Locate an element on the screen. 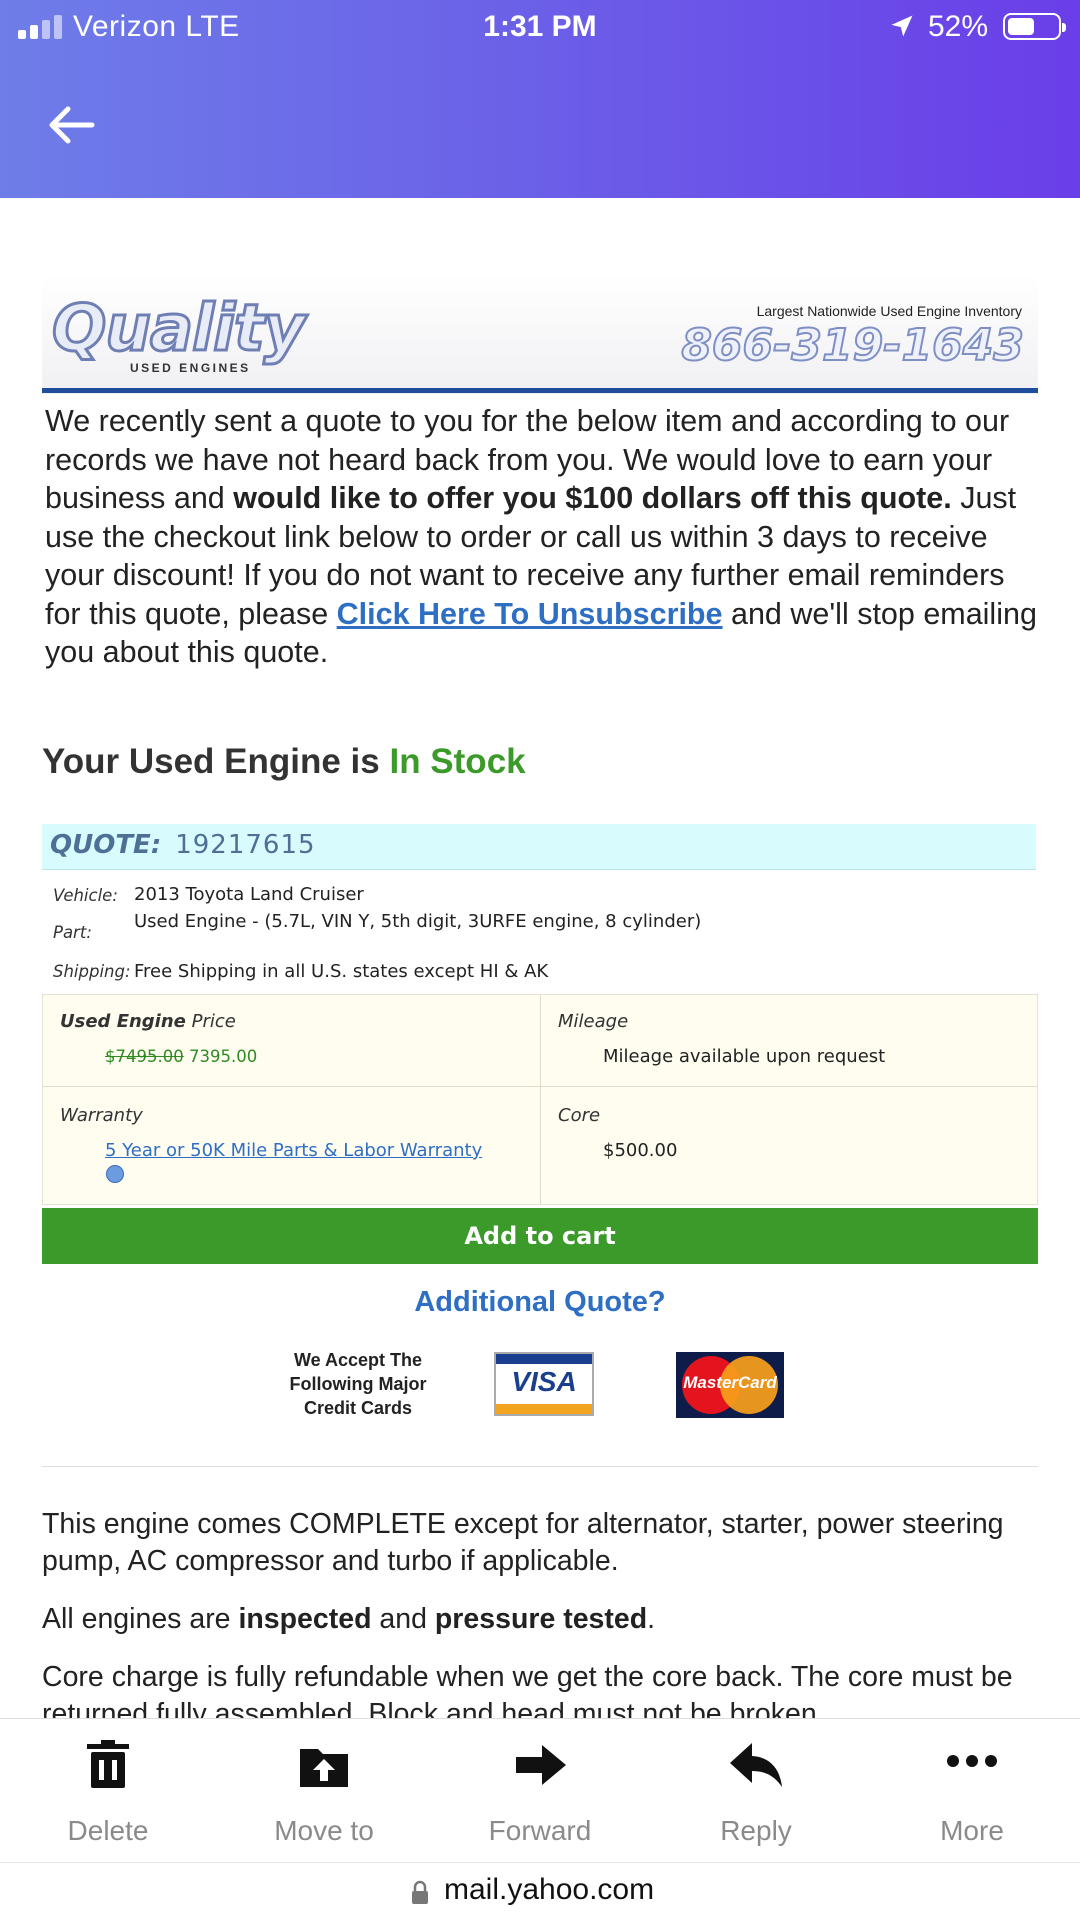  email-action-toolbar: Delete Move to Forward Reply More is located at coordinates (540, 1790).